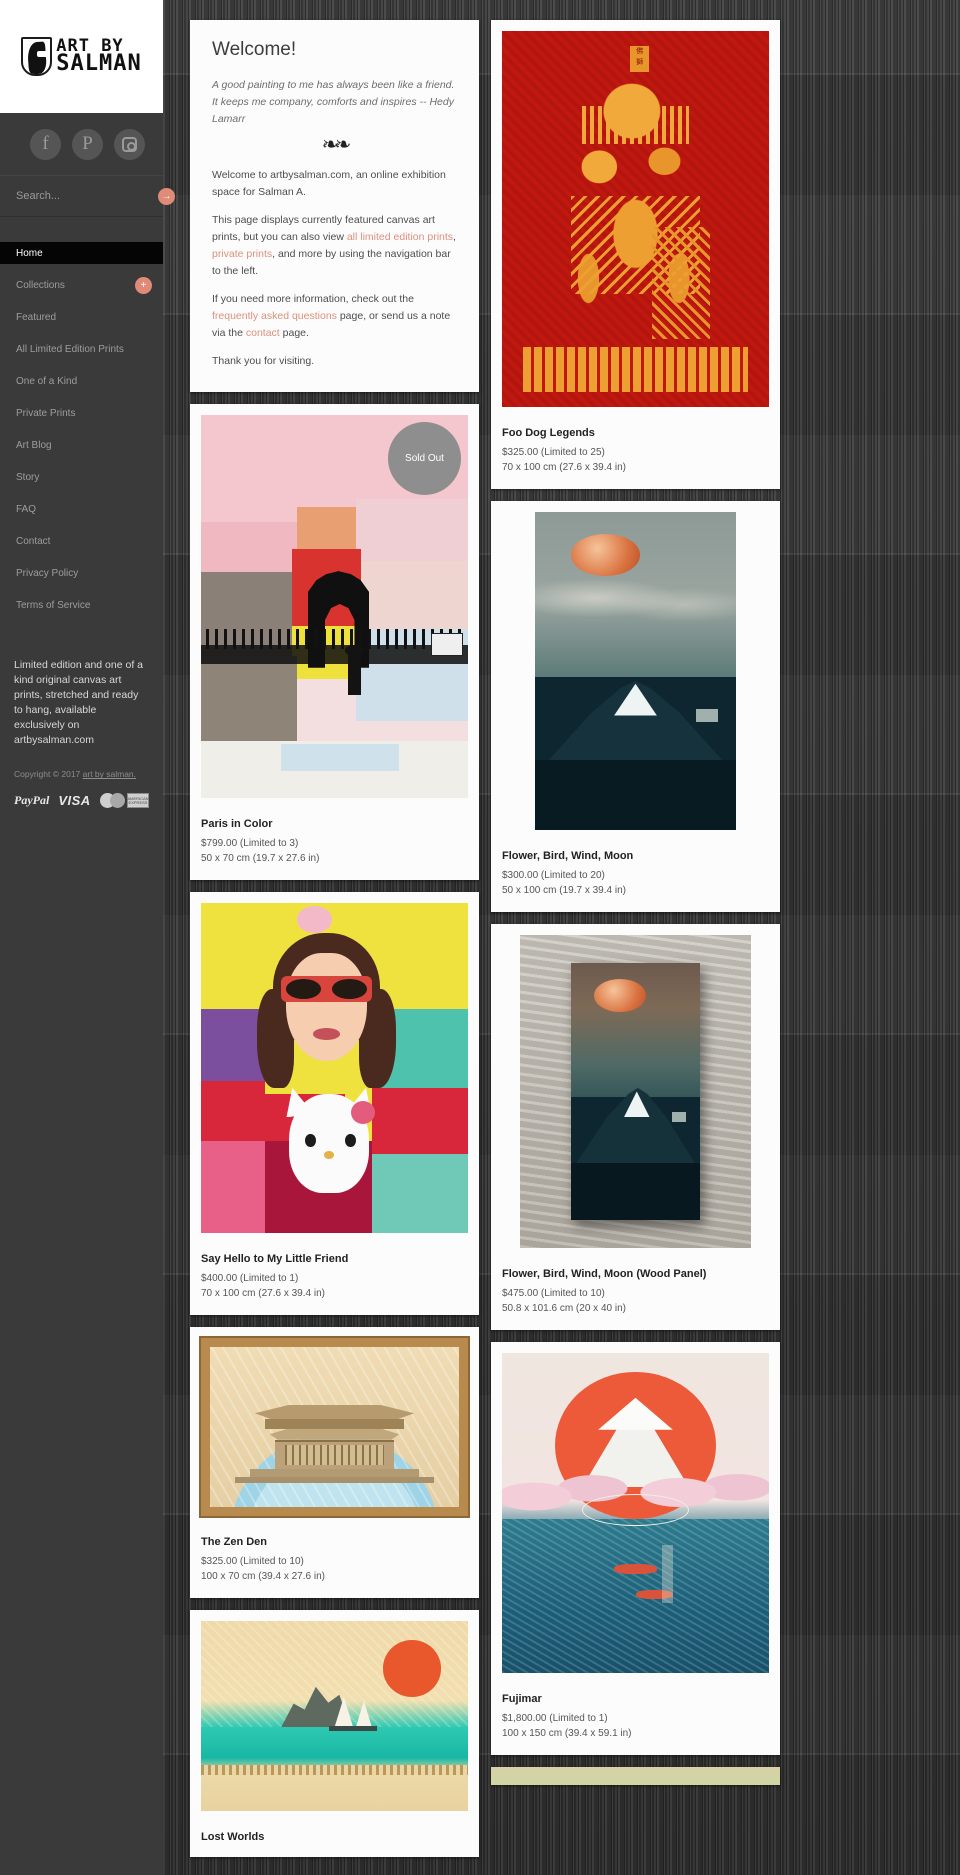  I want to click on artwork-flower-bird-wind-moon, so click(635, 671).